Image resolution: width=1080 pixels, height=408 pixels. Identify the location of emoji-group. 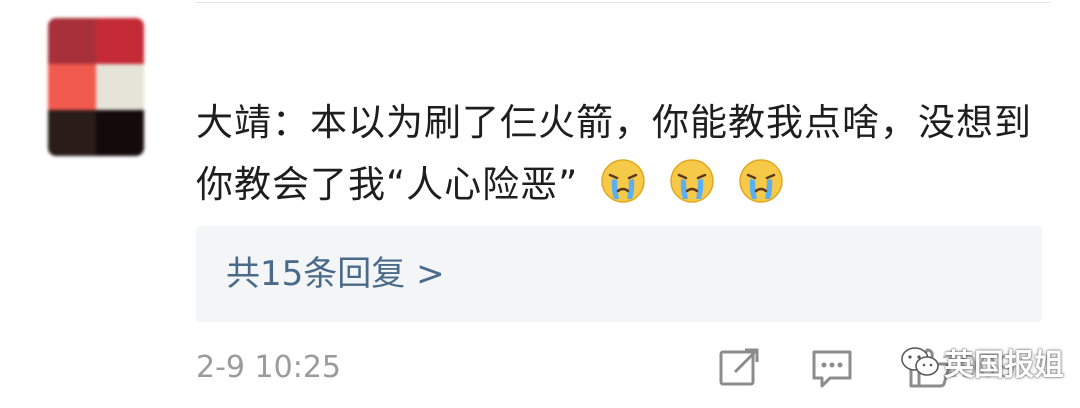
(681, 182).